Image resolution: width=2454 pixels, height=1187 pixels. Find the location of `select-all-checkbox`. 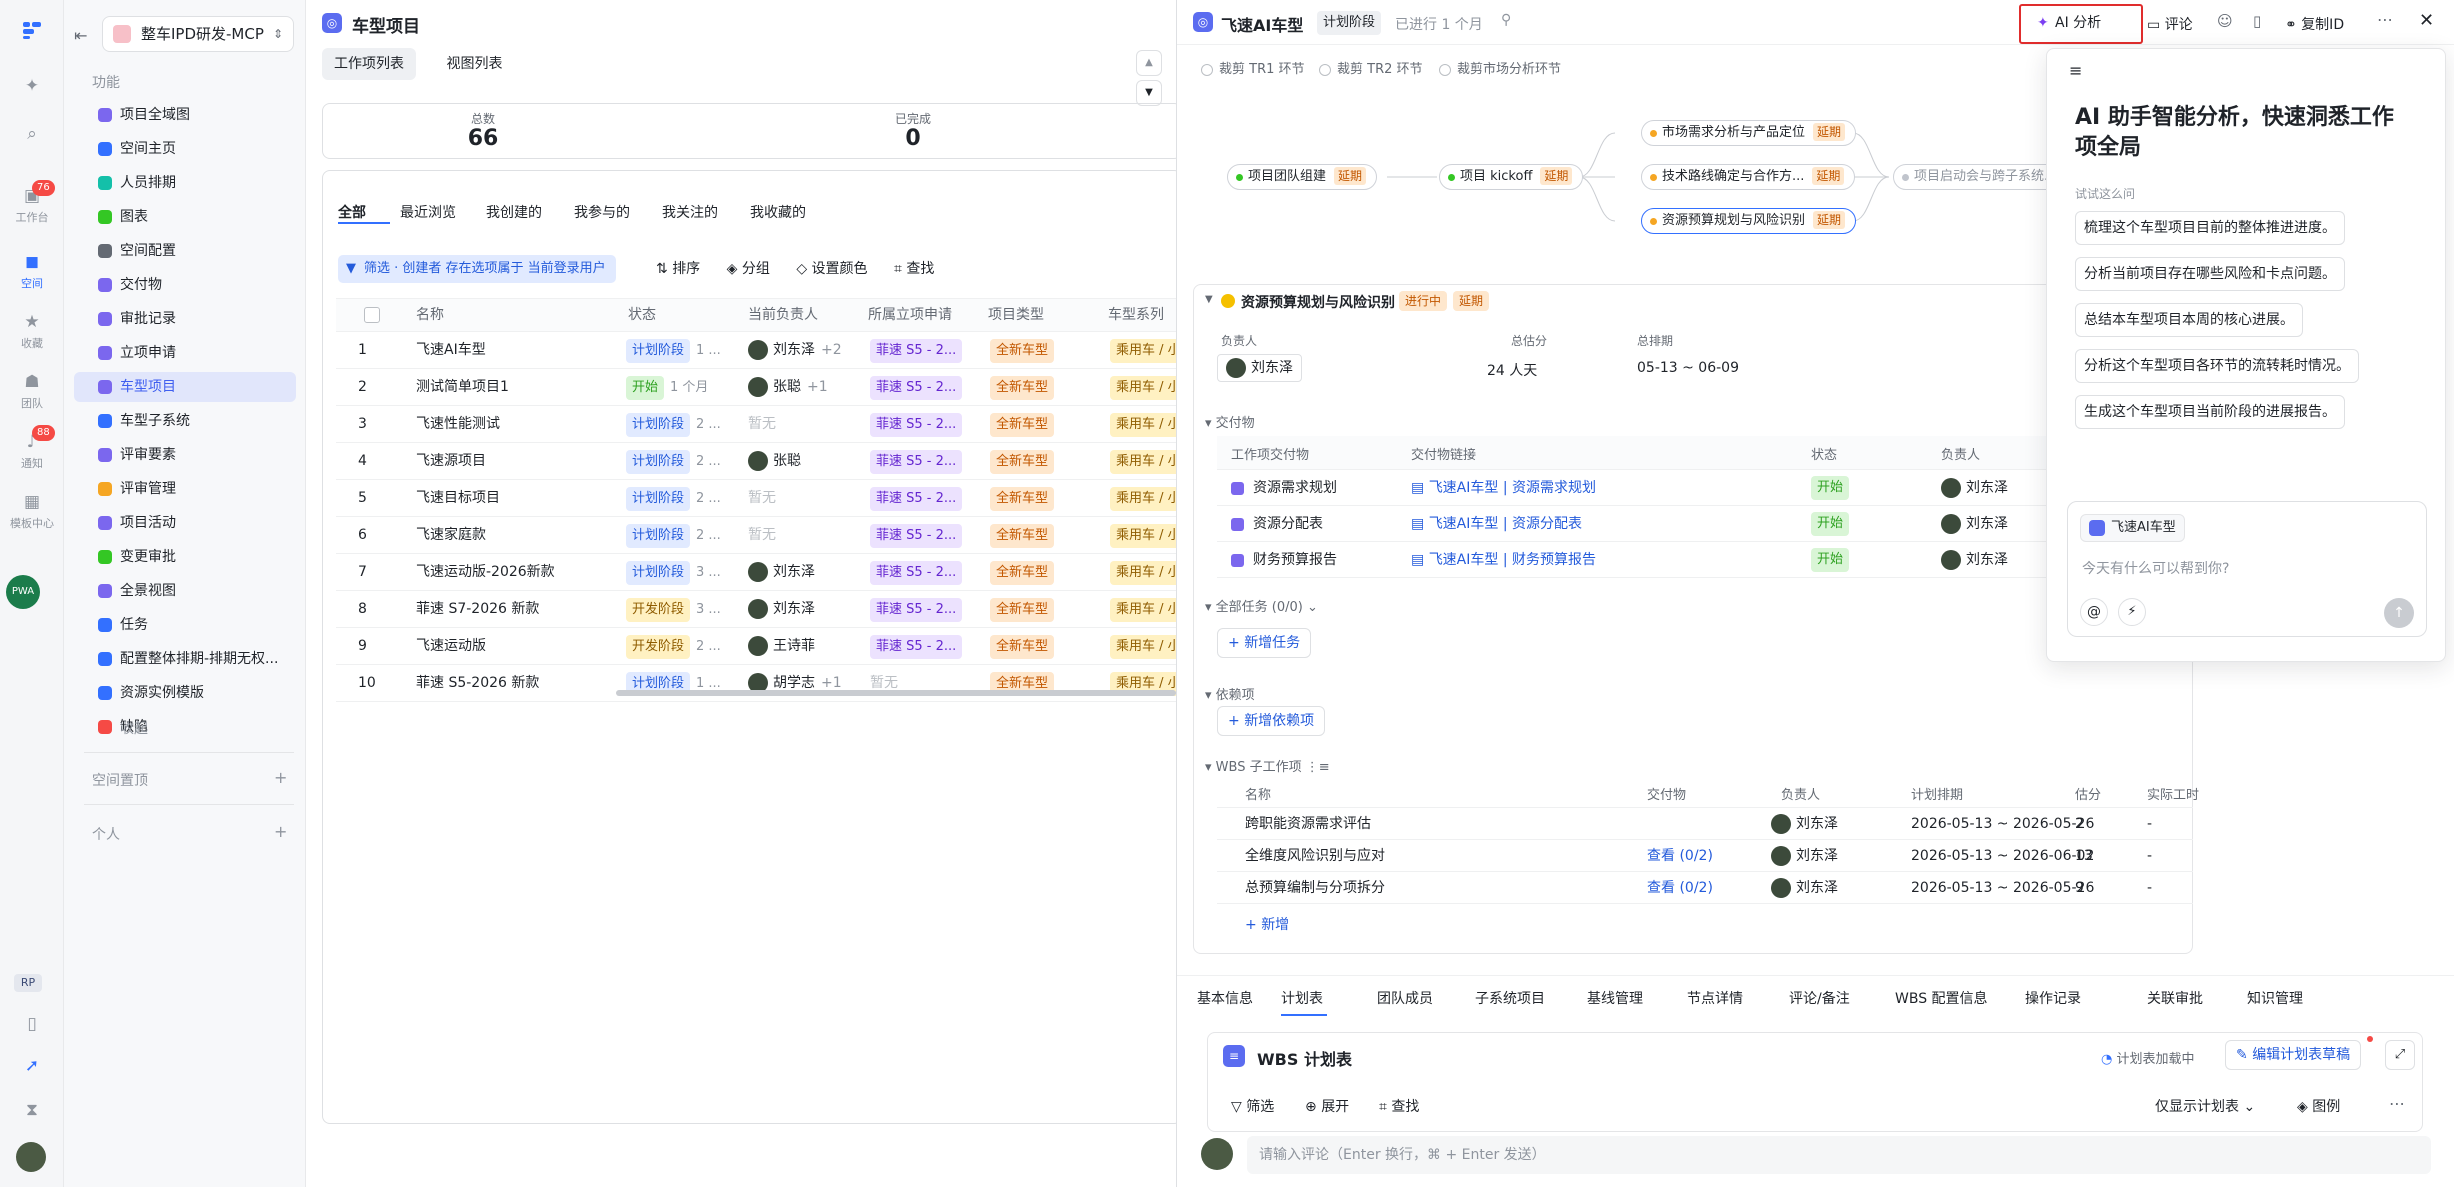

select-all-checkbox is located at coordinates (372, 315).